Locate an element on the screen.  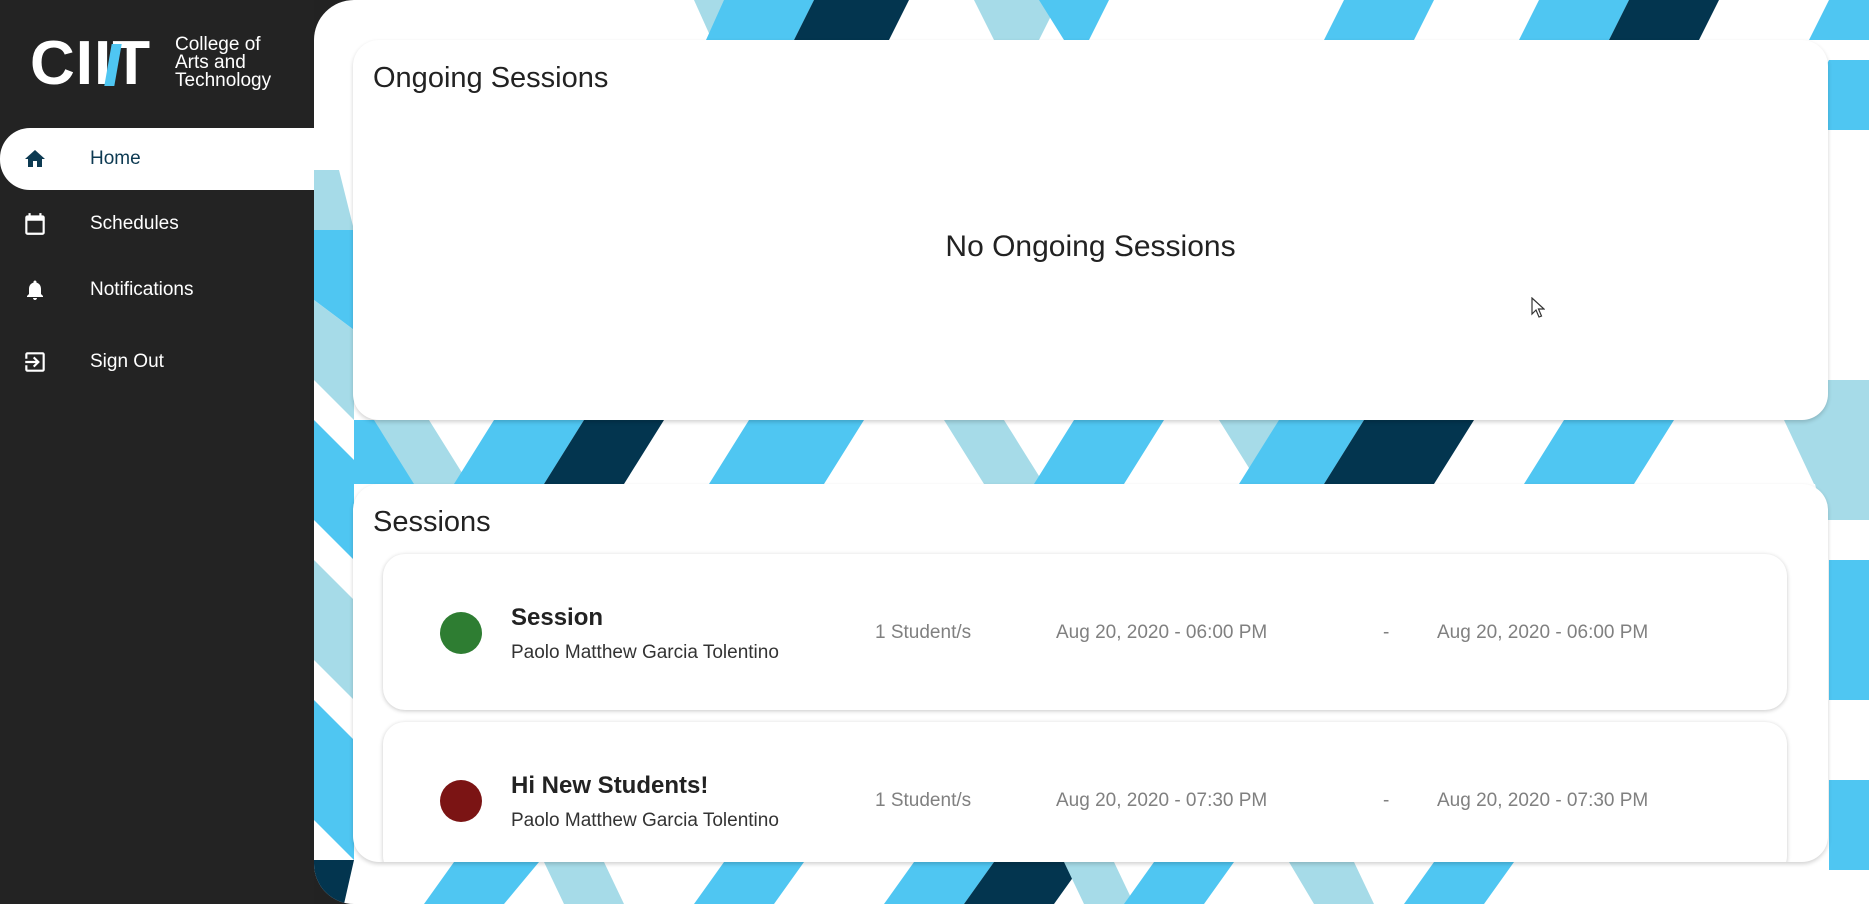
sessions-title: Sessions is located at coordinates (432, 522).